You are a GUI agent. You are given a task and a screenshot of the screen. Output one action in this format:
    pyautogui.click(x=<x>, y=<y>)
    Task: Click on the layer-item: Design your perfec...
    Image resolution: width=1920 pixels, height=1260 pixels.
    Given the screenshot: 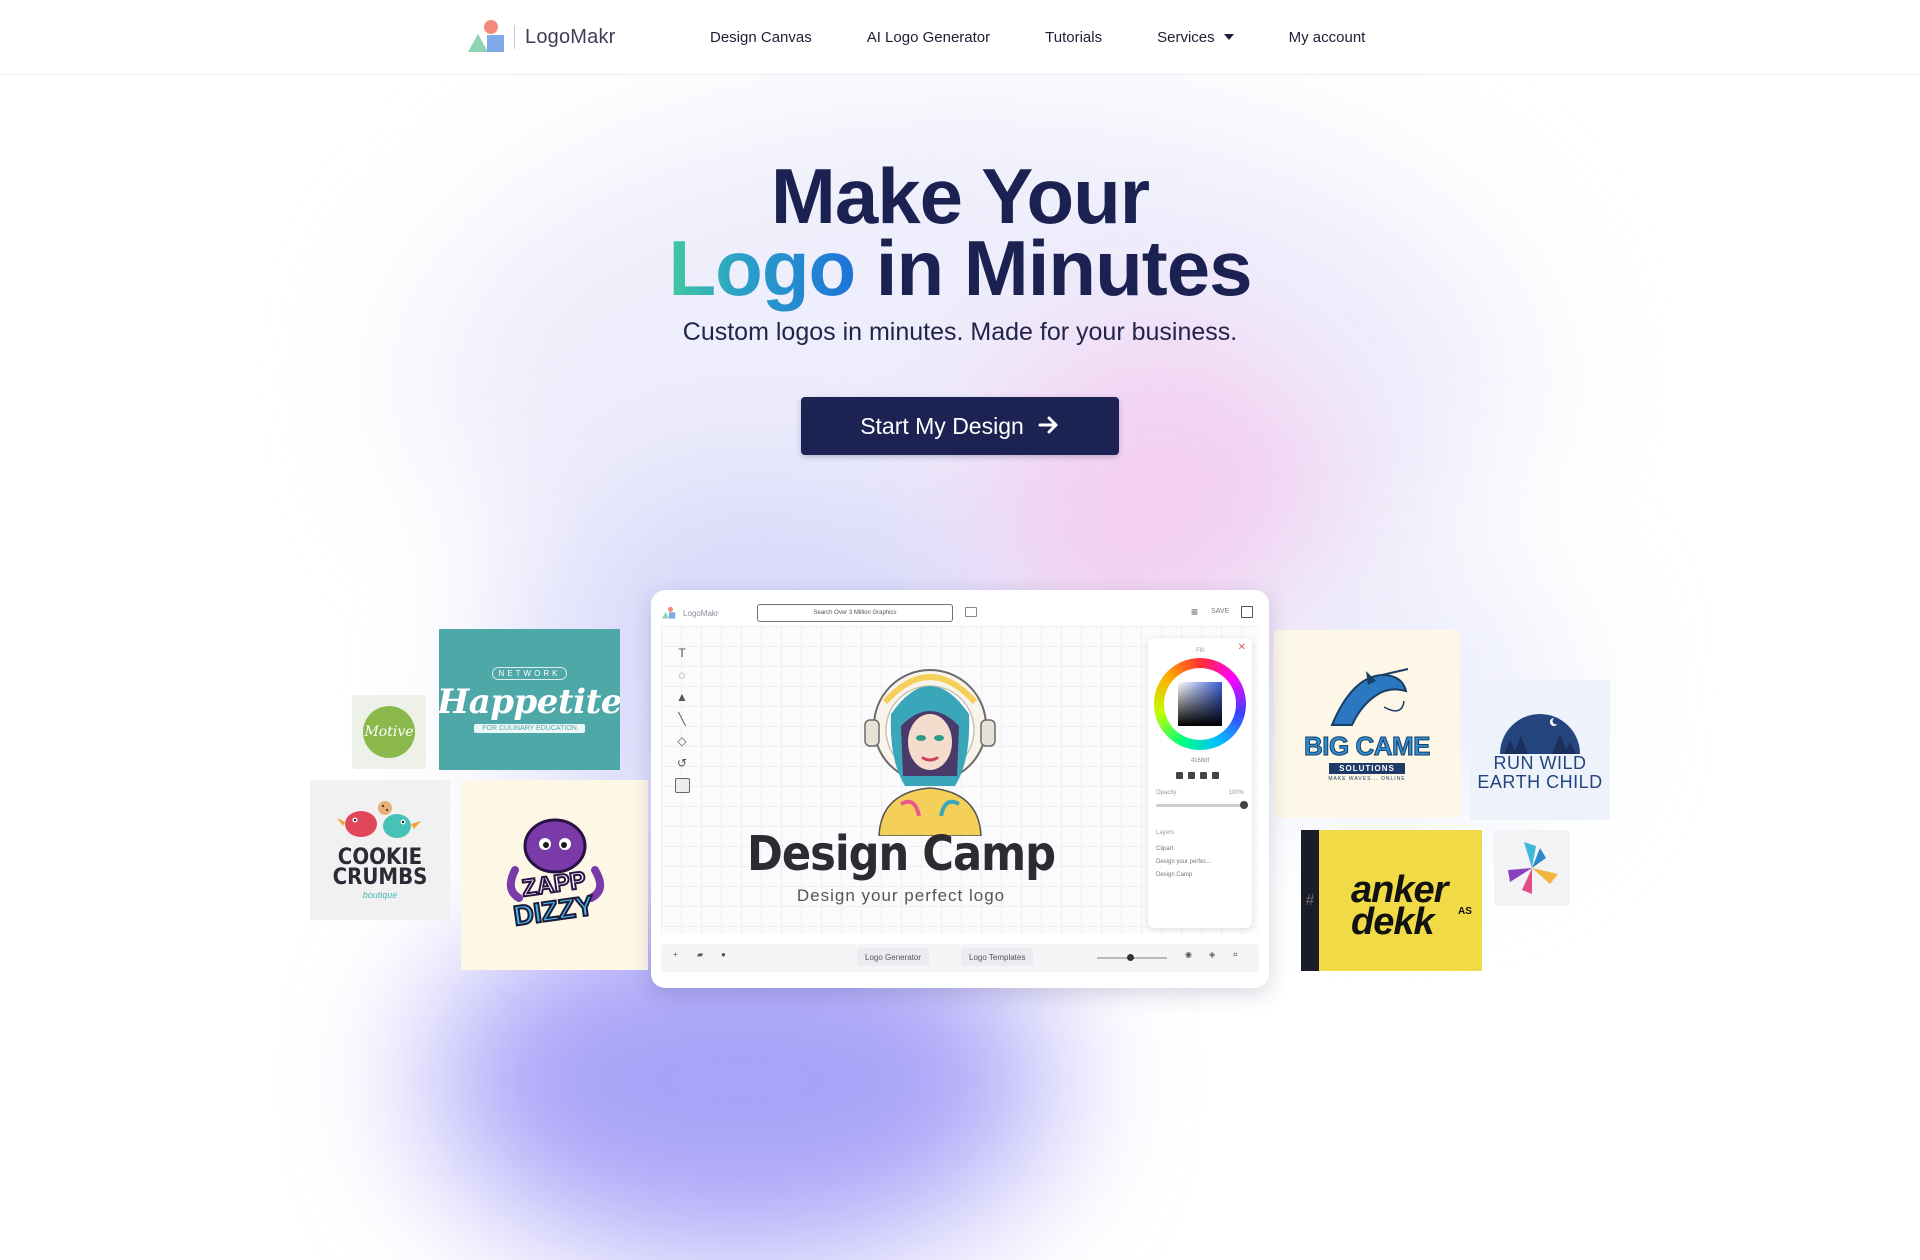 What is the action you would take?
    pyautogui.click(x=1184, y=862)
    